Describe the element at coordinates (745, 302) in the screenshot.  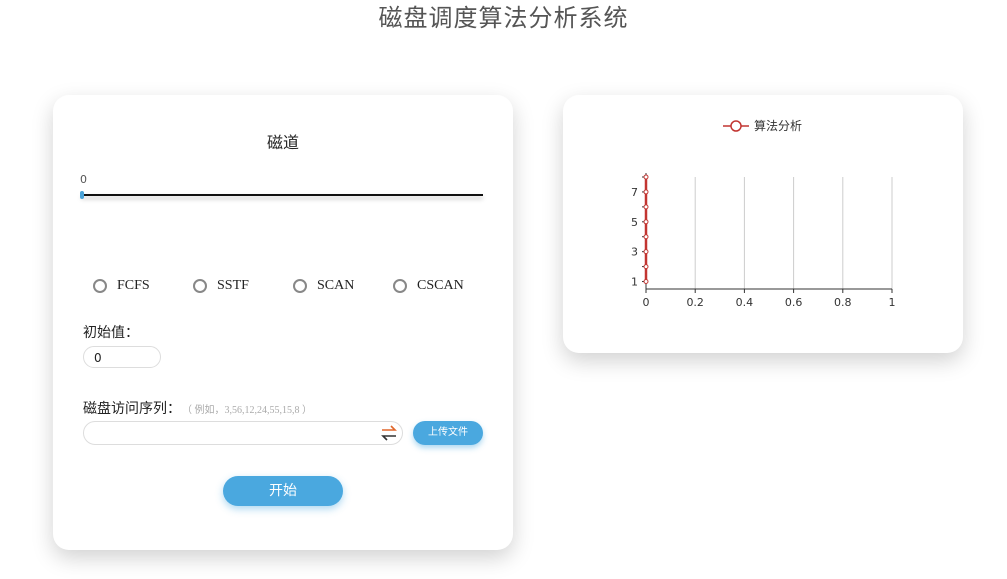
I see `x-tick-label: 0.4` at that location.